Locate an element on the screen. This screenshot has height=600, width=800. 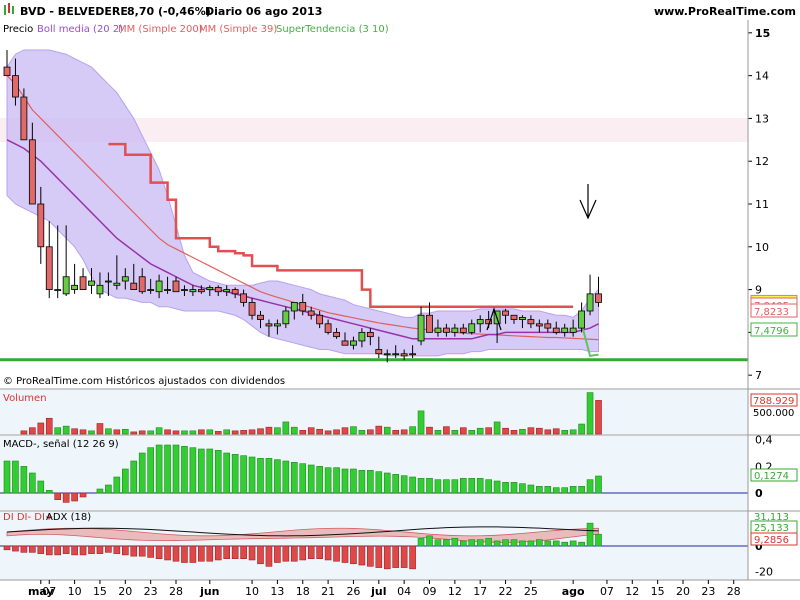
site-label: www.ProRealTime.com is located at coordinates (725, 11).